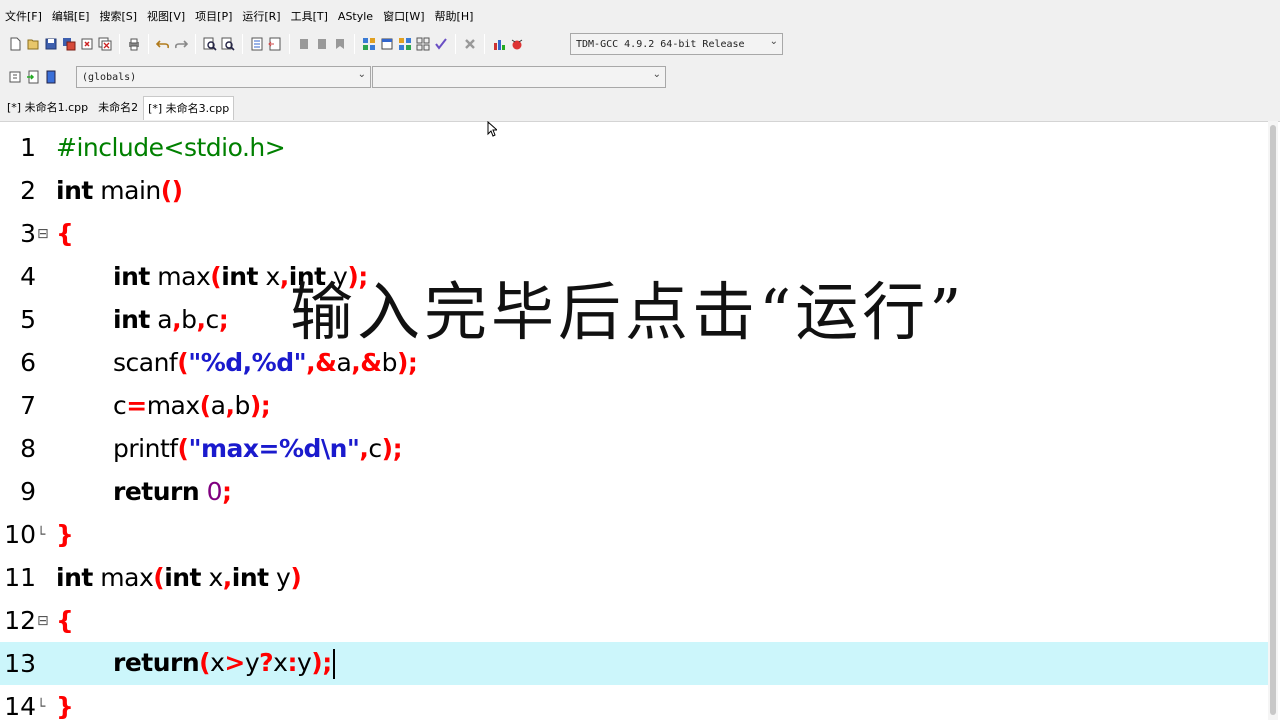 This screenshot has height=720, width=1280. I want to click on project-toolbar, so click(33, 77).